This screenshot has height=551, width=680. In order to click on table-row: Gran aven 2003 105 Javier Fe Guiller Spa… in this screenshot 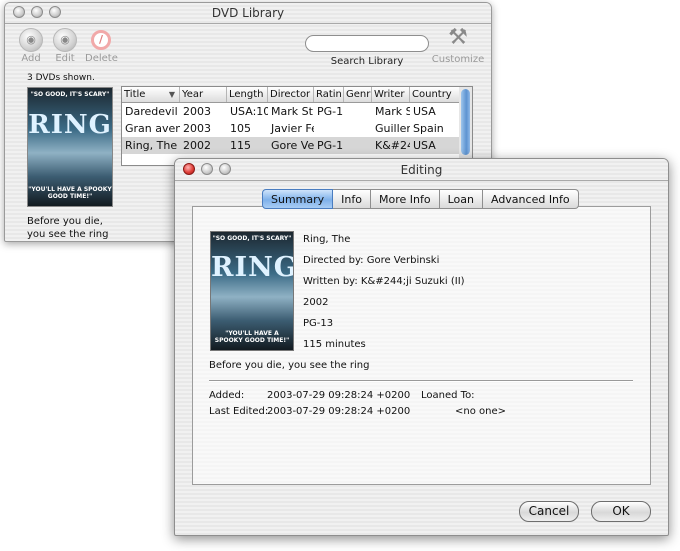, I will do `click(291, 128)`.